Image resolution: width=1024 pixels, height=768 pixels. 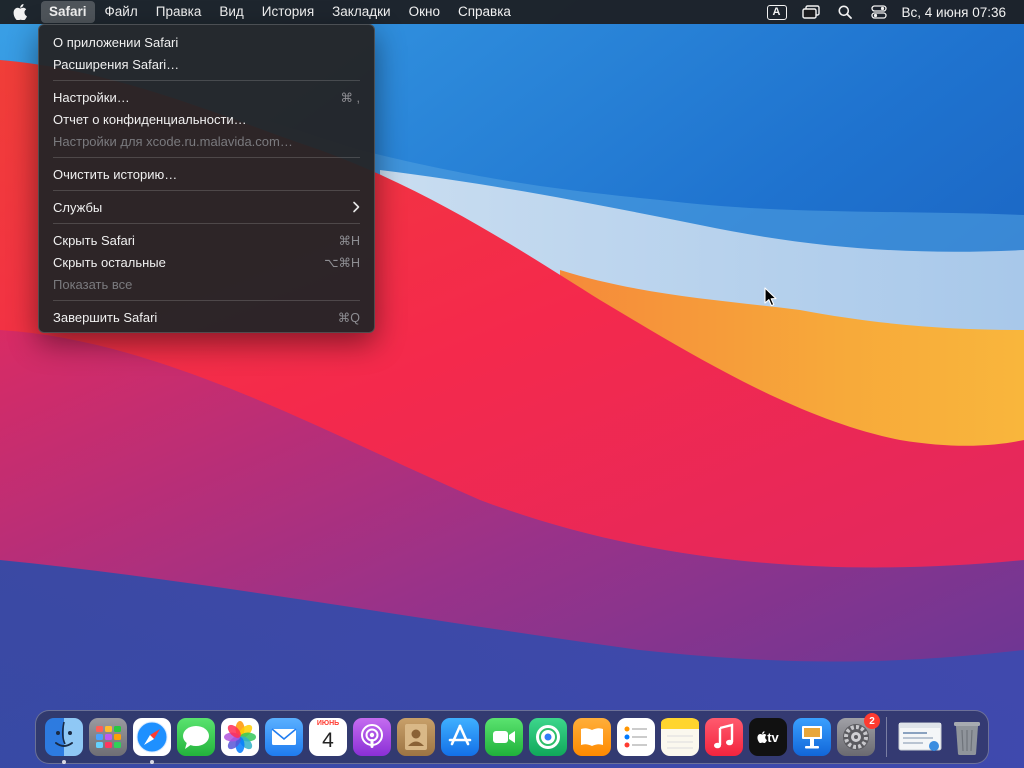 What do you see at coordinates (356, 207) in the screenshot?
I see `chevron-right-icon` at bounding box center [356, 207].